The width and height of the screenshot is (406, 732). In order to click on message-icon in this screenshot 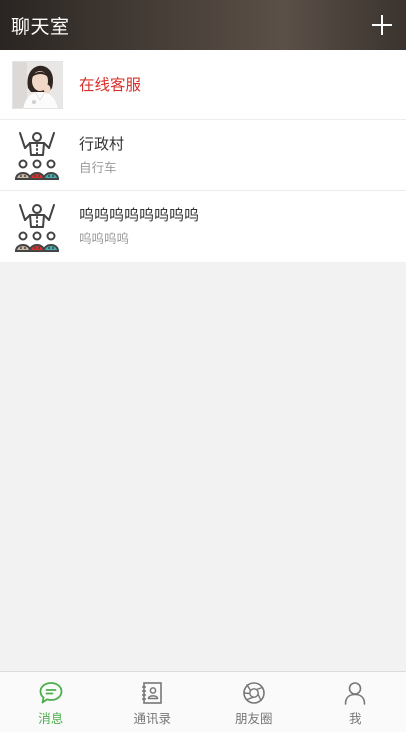, I will do `click(51, 693)`.